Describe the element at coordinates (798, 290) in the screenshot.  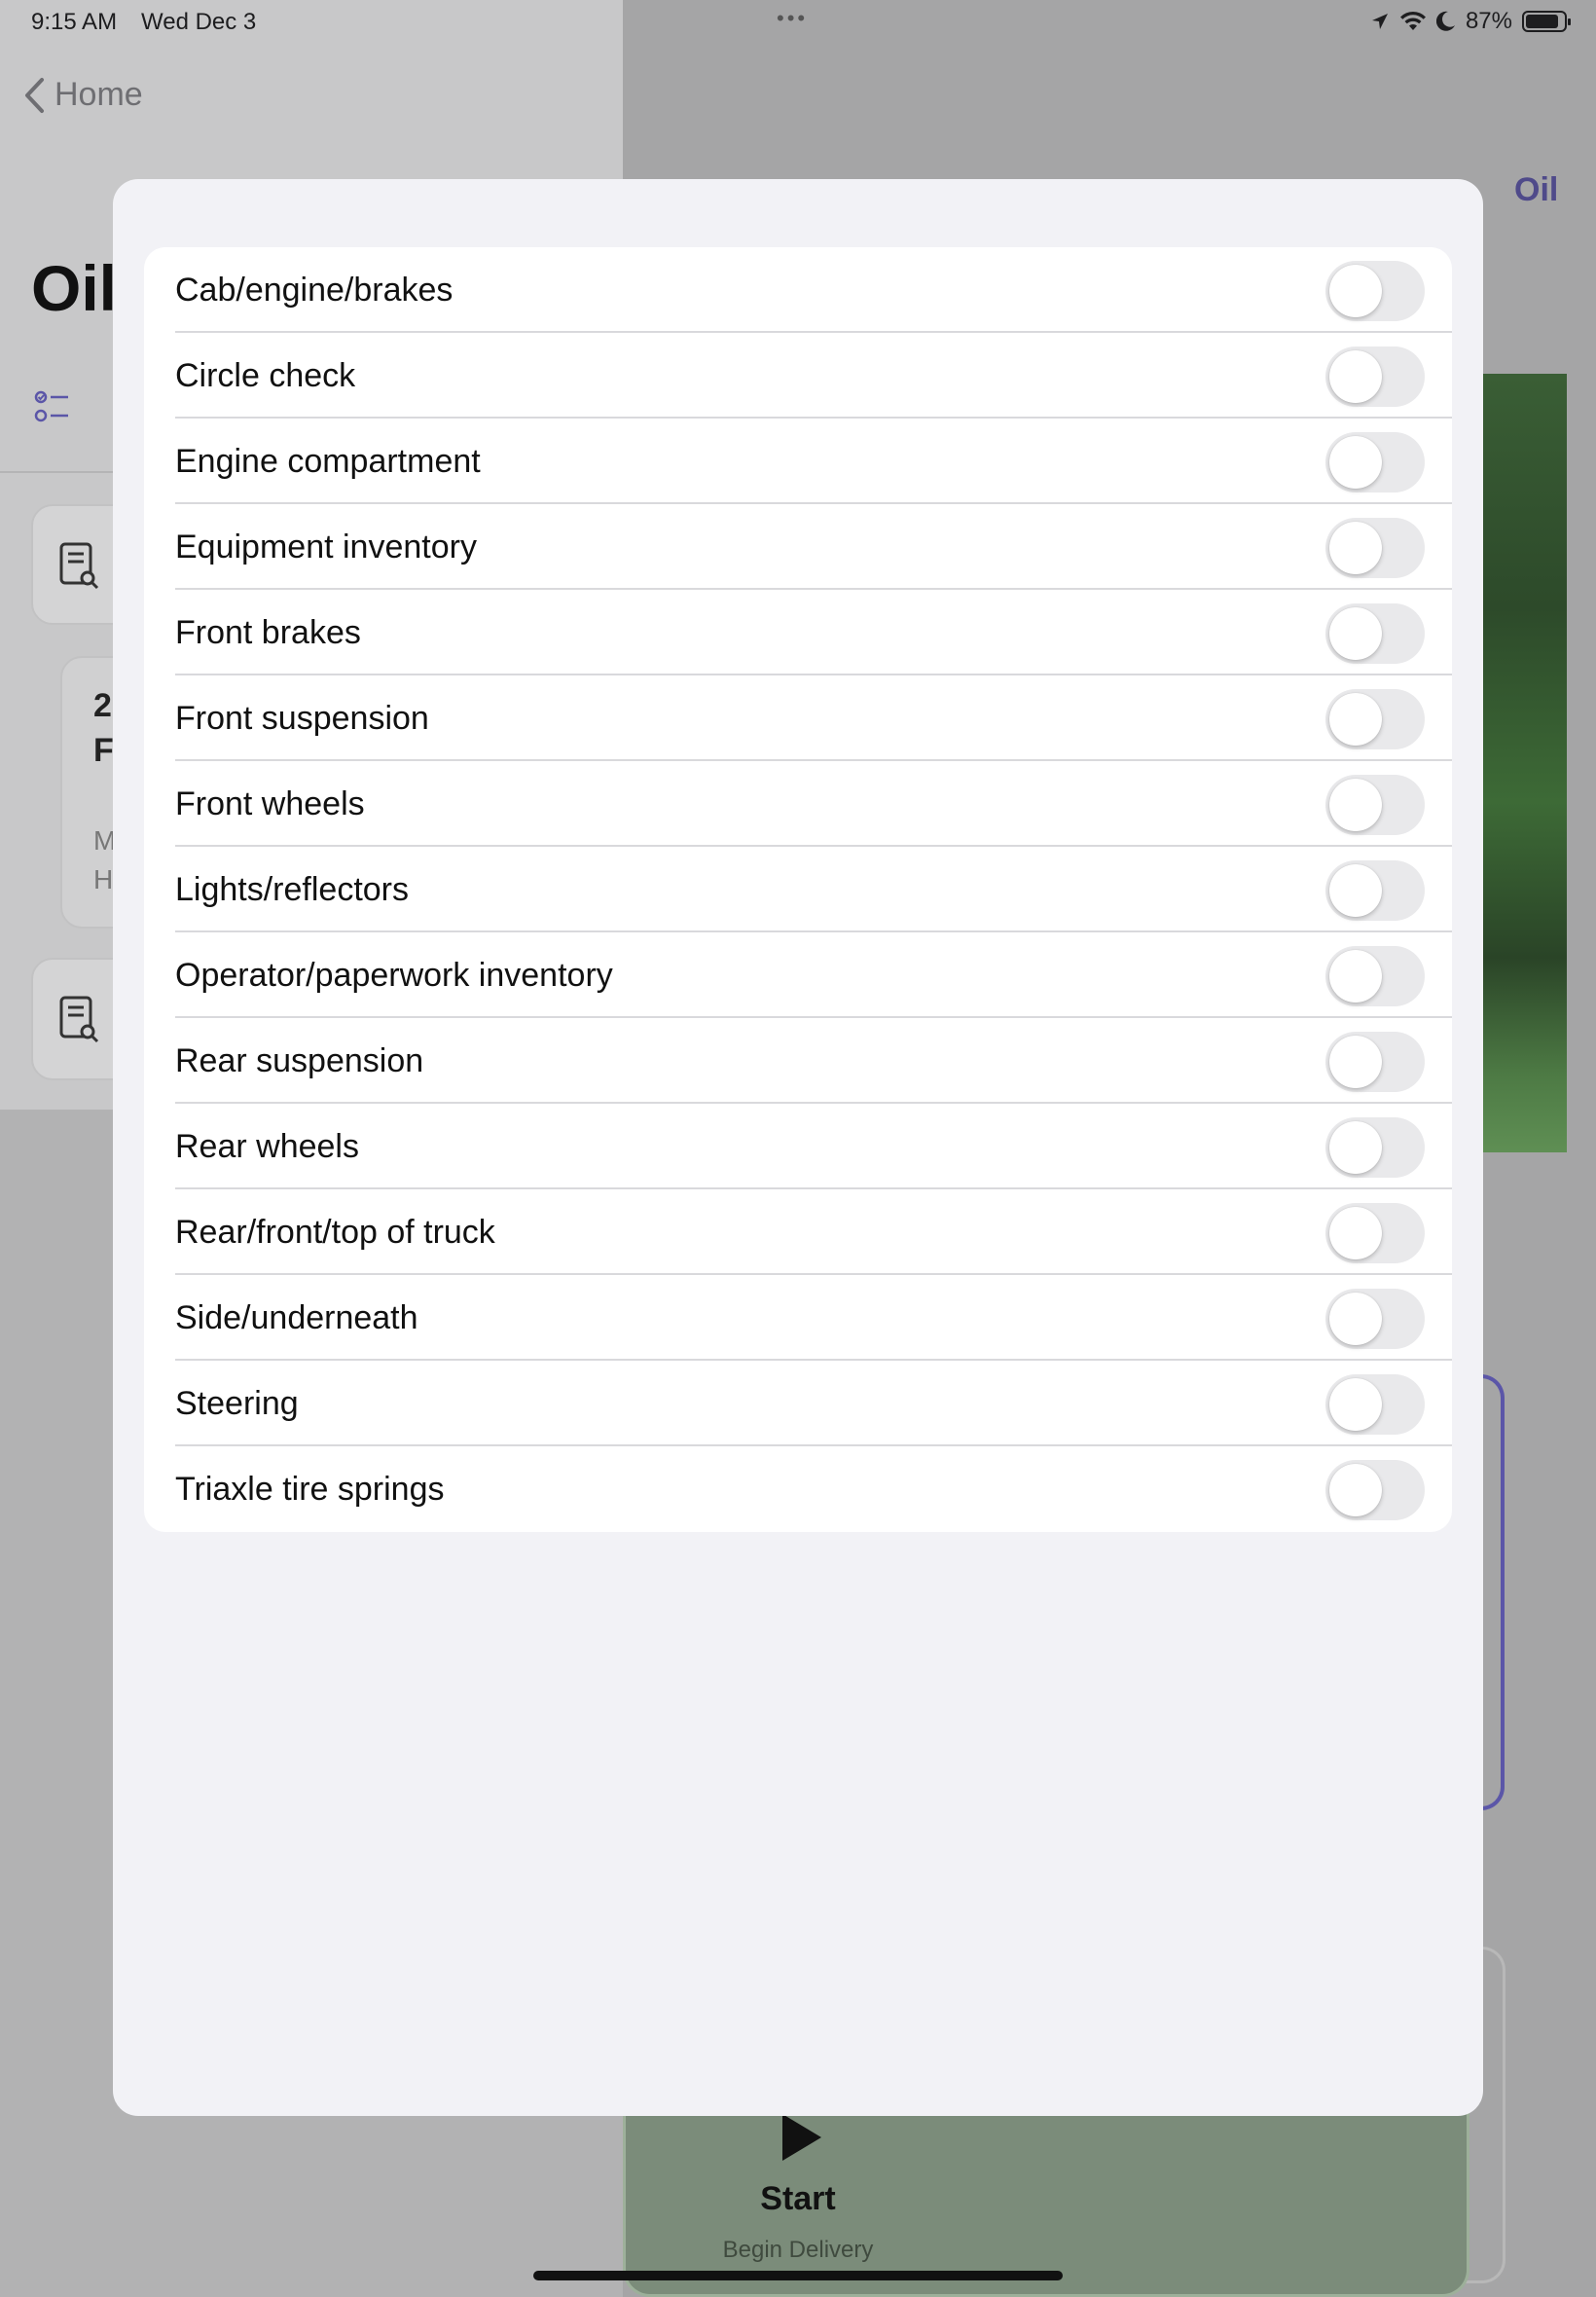
I see `checklist-row: Cab/engine/brakes` at that location.